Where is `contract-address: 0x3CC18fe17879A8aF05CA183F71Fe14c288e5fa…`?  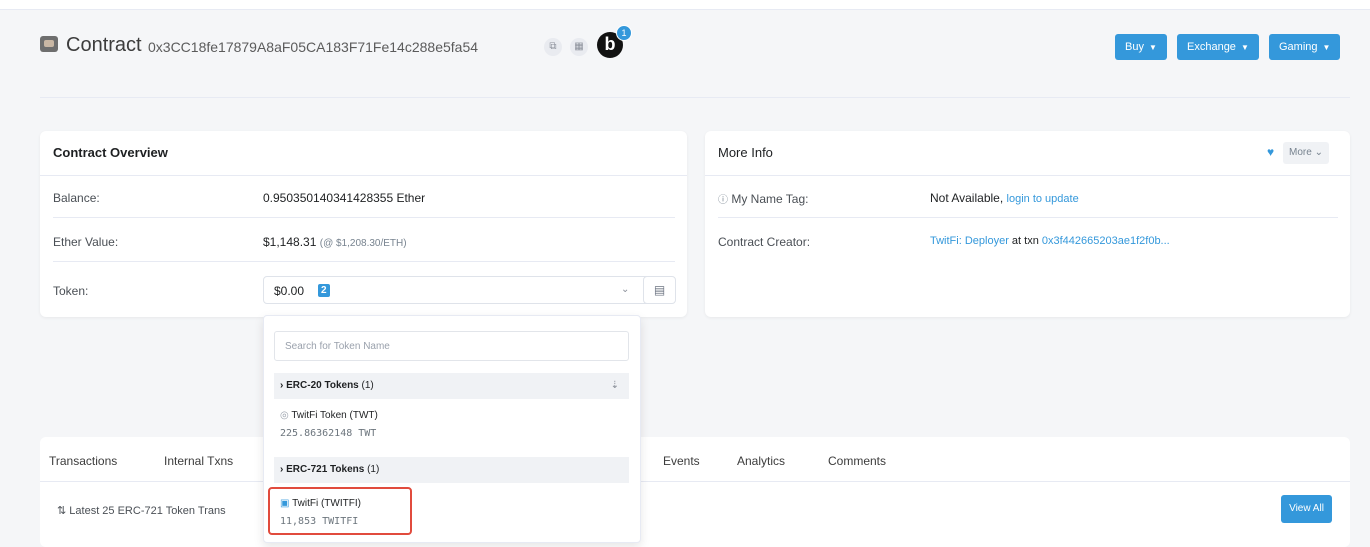
contract-address: 0x3CC18fe17879A8aF05CA183F71Fe14c288e5fa… is located at coordinates (313, 47).